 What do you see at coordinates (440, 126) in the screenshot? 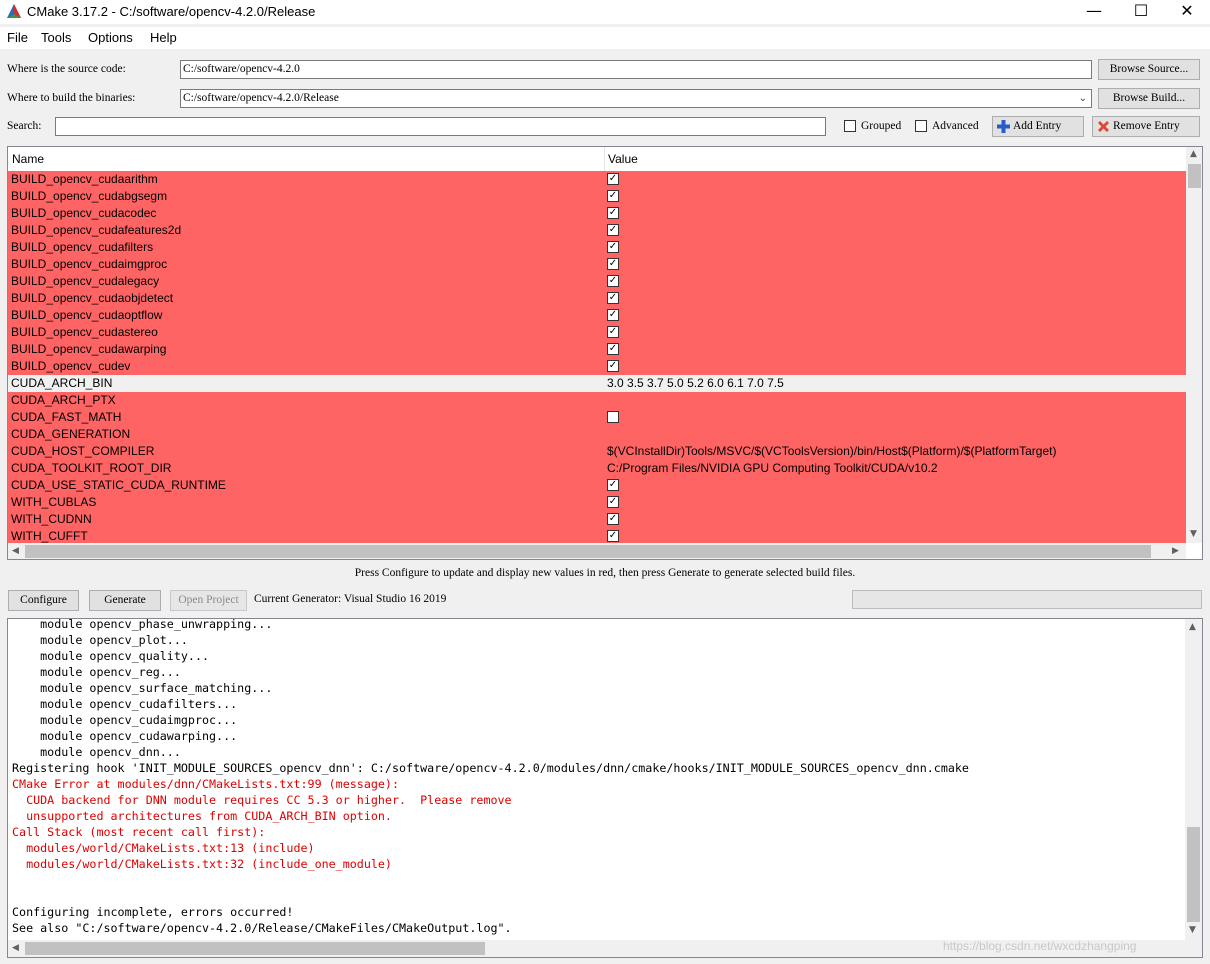
I see `search-input` at bounding box center [440, 126].